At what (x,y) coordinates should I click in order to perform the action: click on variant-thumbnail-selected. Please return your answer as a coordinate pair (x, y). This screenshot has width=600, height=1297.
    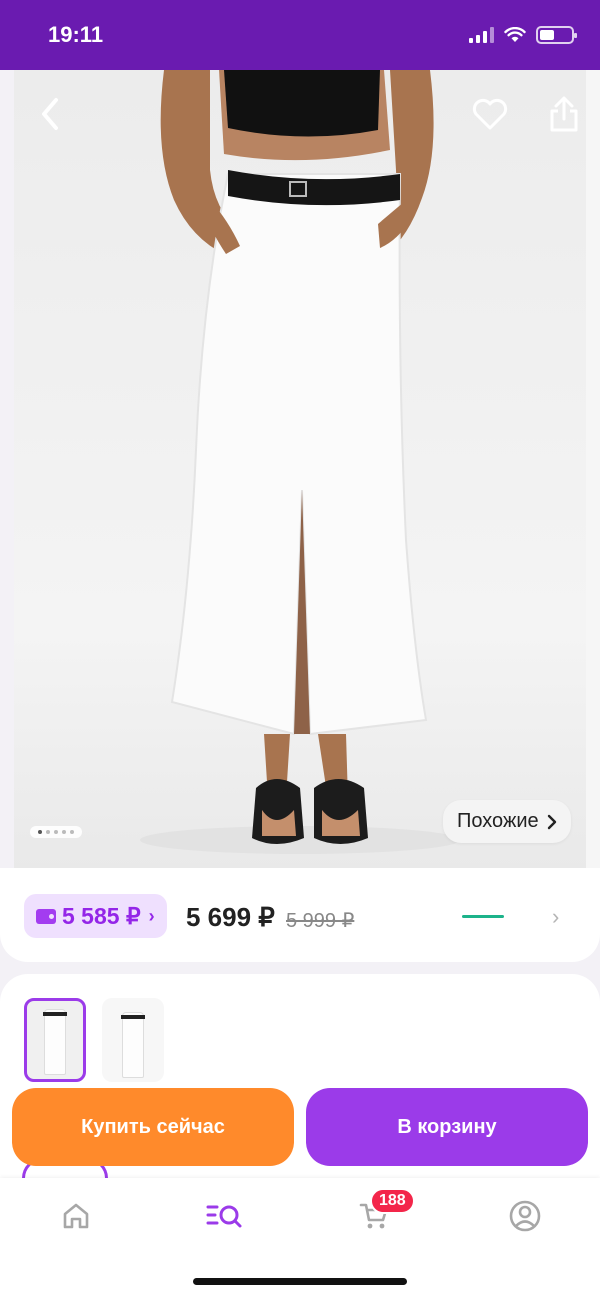
    Looking at the image, I should click on (55, 1040).